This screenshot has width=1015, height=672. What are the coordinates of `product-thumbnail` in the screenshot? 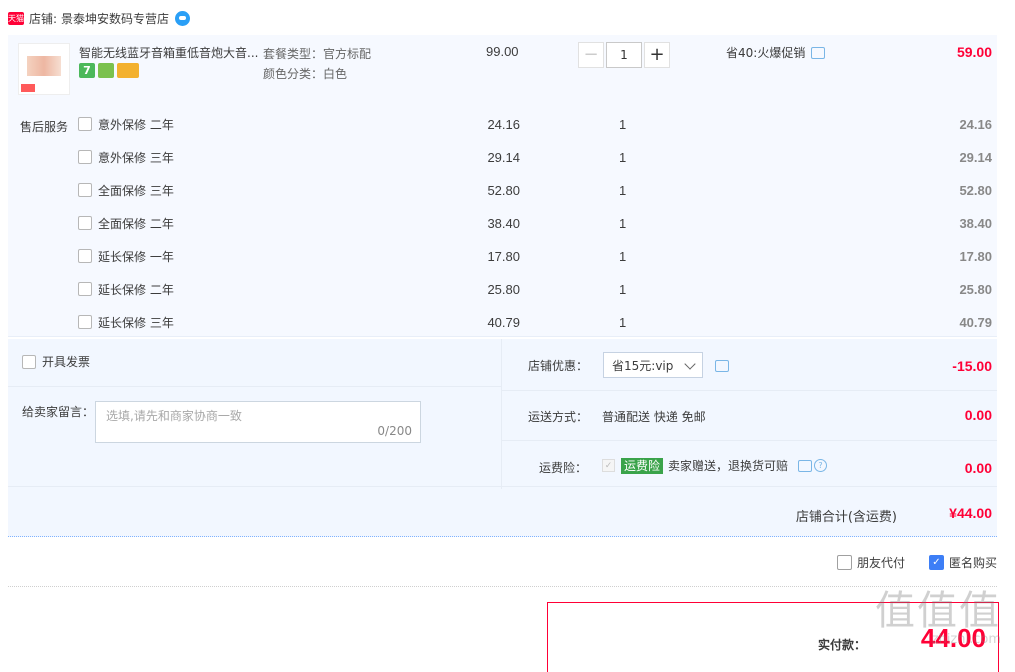 It's located at (44, 69).